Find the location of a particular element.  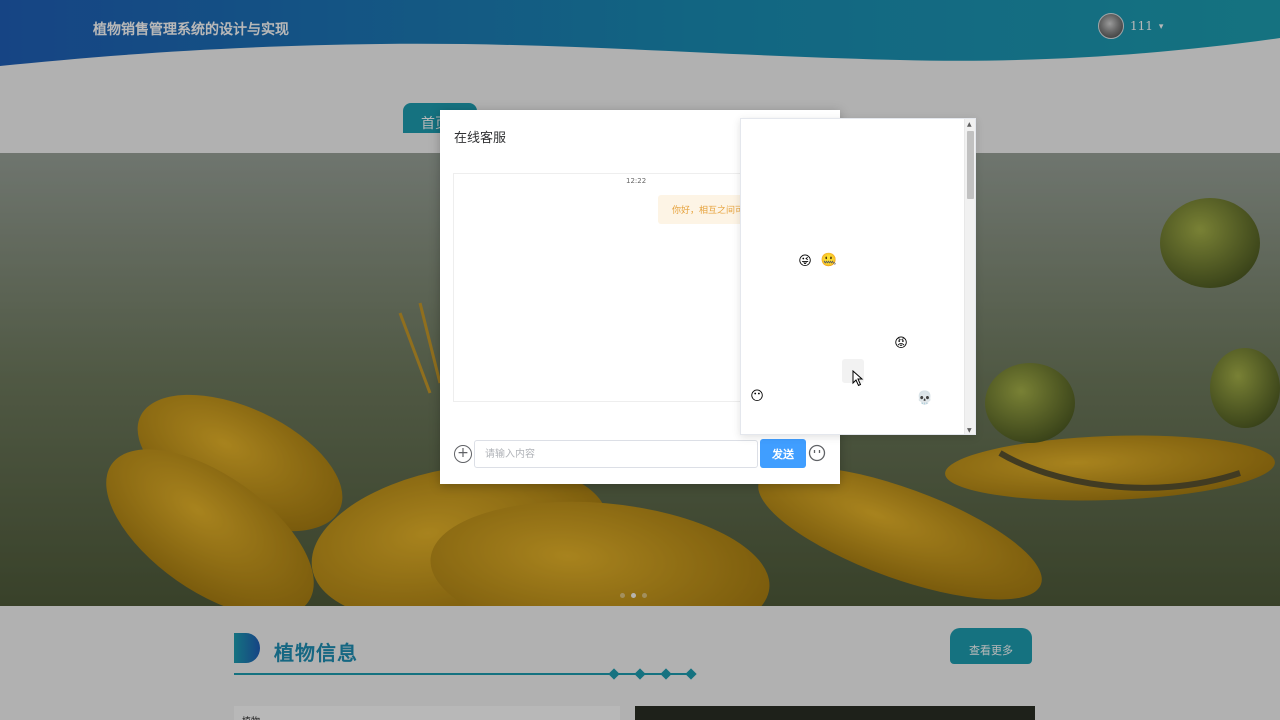

scroll-up-icon: ▲ is located at coordinates (969, 124).